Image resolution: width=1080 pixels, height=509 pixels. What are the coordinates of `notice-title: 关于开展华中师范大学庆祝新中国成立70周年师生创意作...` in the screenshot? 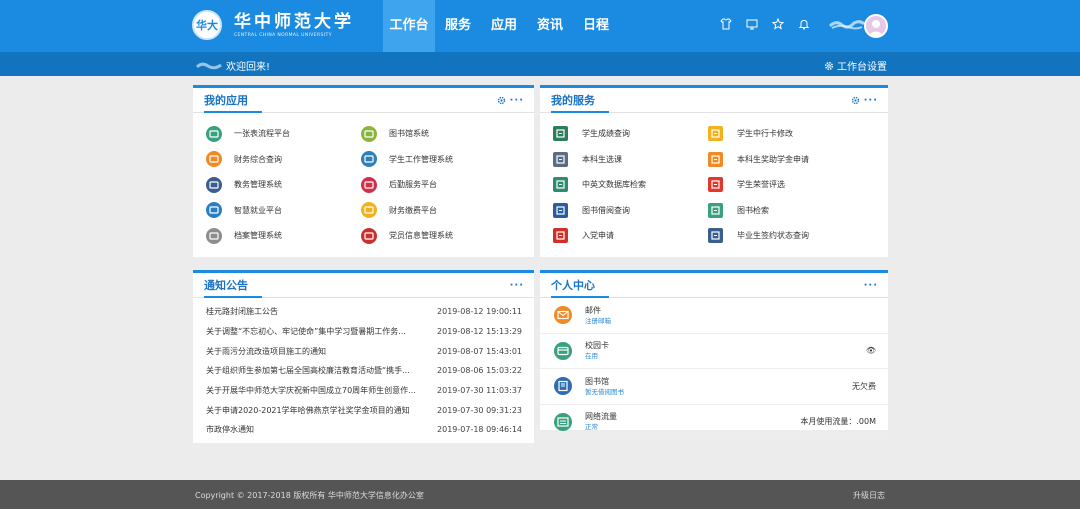 It's located at (313, 390).